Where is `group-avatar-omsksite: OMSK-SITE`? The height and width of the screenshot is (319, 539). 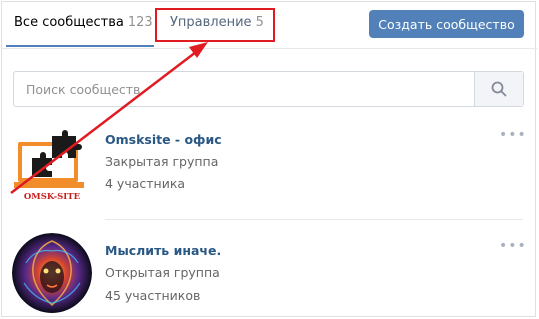 group-avatar-omsksite: OMSK-SITE is located at coordinates (52, 168).